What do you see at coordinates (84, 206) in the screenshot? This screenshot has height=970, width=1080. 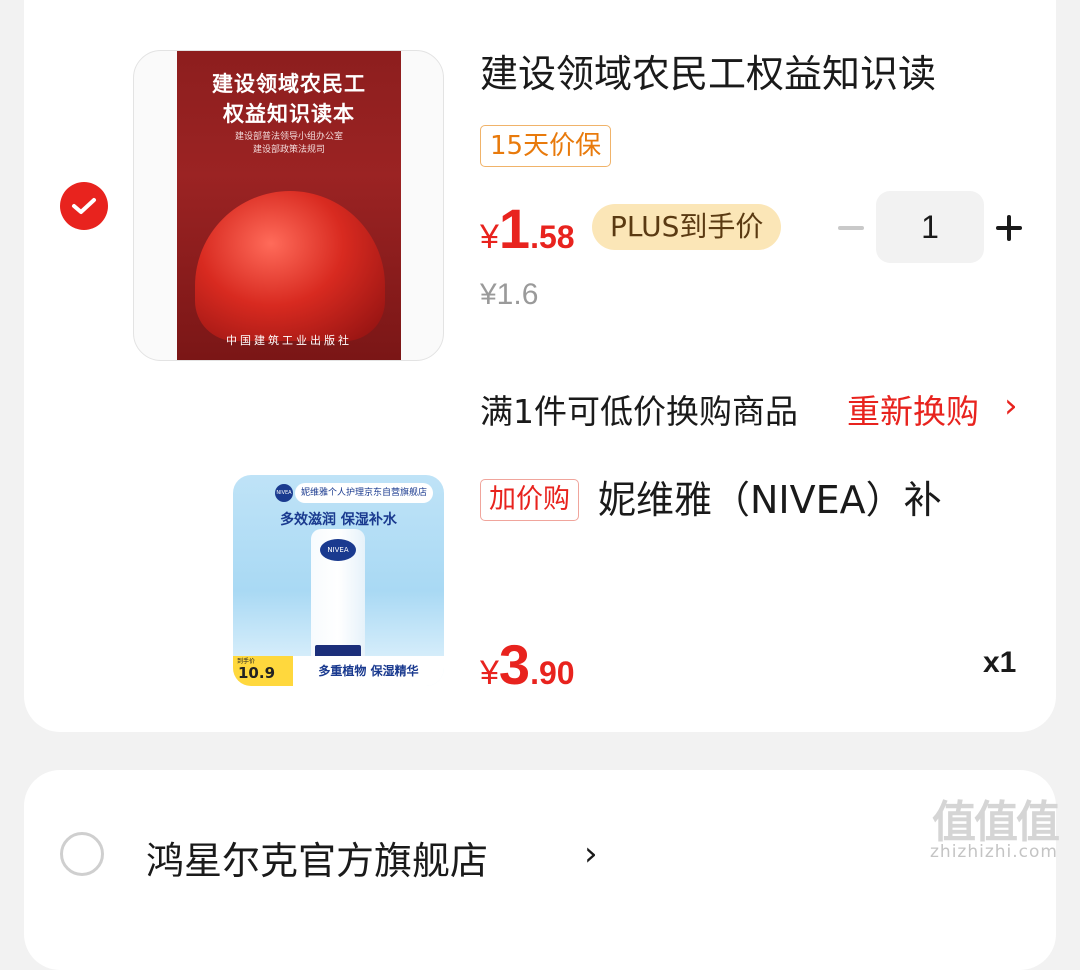 I see `checkbox-checked-icon` at bounding box center [84, 206].